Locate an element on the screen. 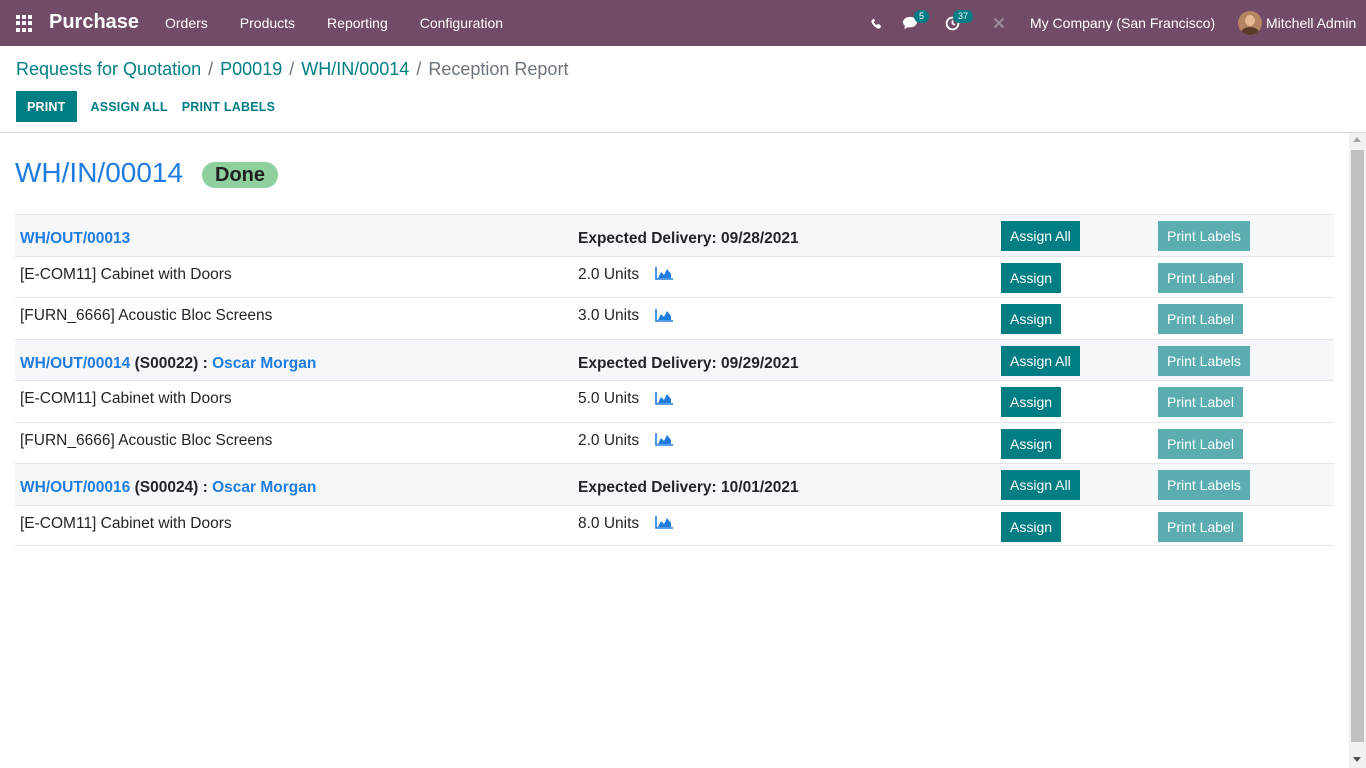 The image size is (1366, 768). phone-icon is located at coordinates (876, 23).